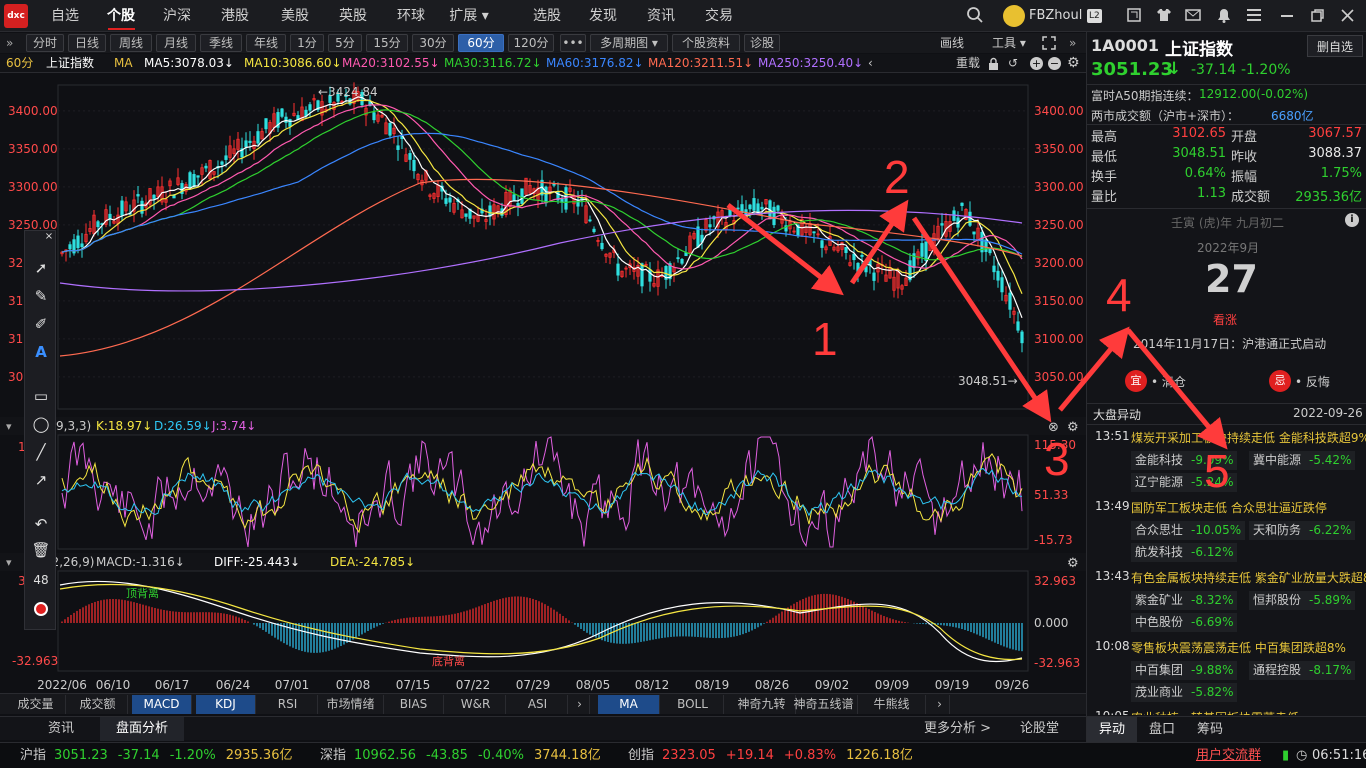  Describe the element at coordinates (460, 755) in the screenshot. I see `status-index: 深指 10962.56 -43.85 -0.40% 3744.18亿` at that location.